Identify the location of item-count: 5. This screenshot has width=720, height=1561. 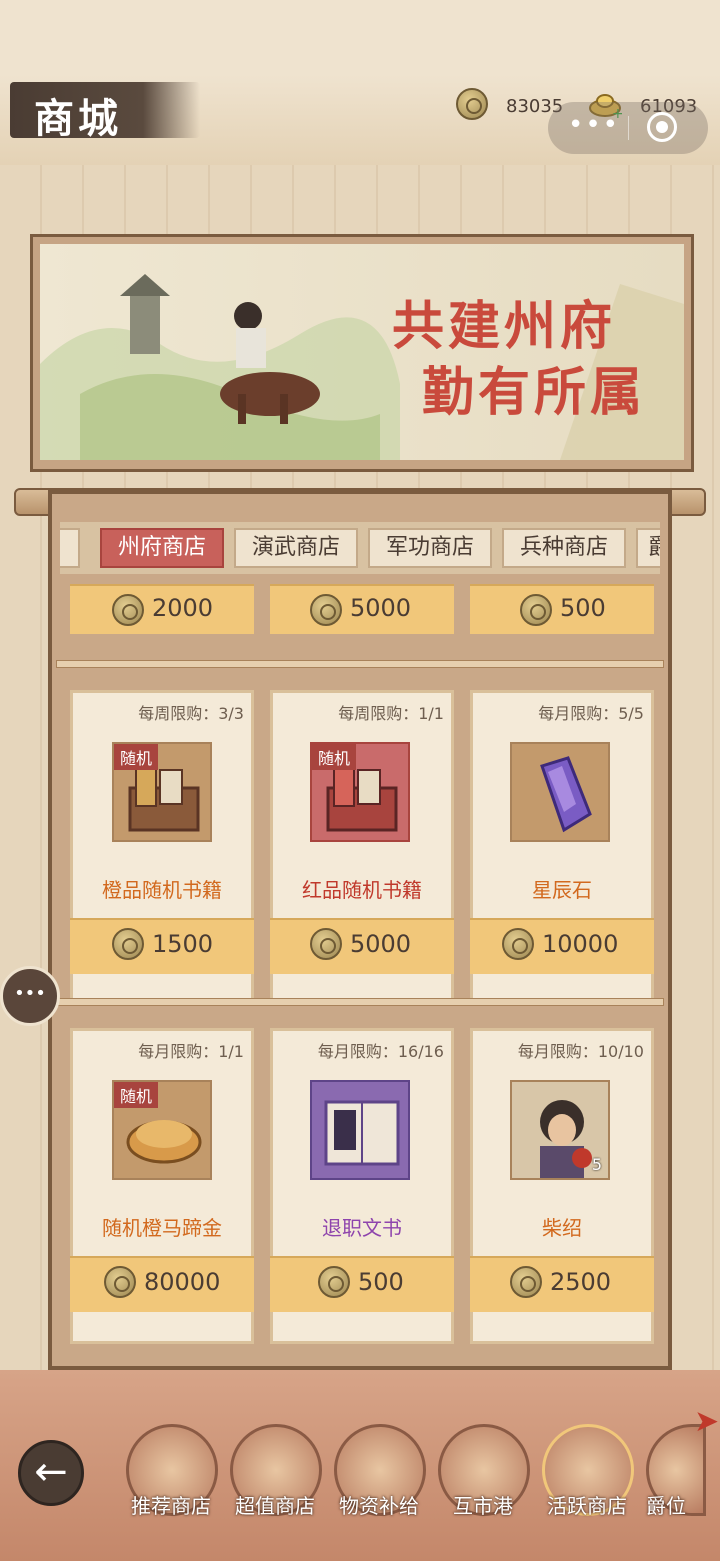
(596, 1164).